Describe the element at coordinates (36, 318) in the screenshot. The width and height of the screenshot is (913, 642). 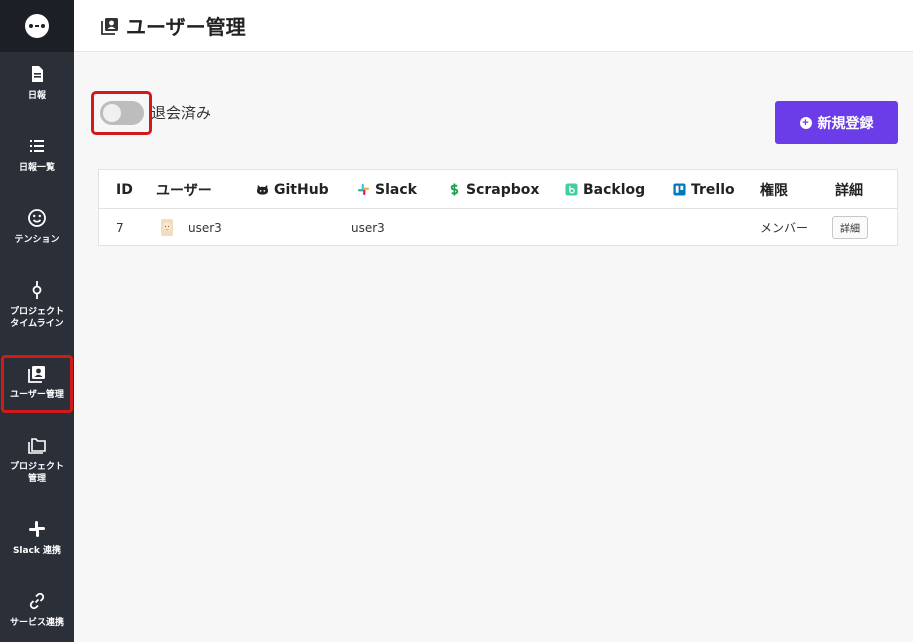
I see `sidebar-item-label: プロジェクト タイムライン` at that location.